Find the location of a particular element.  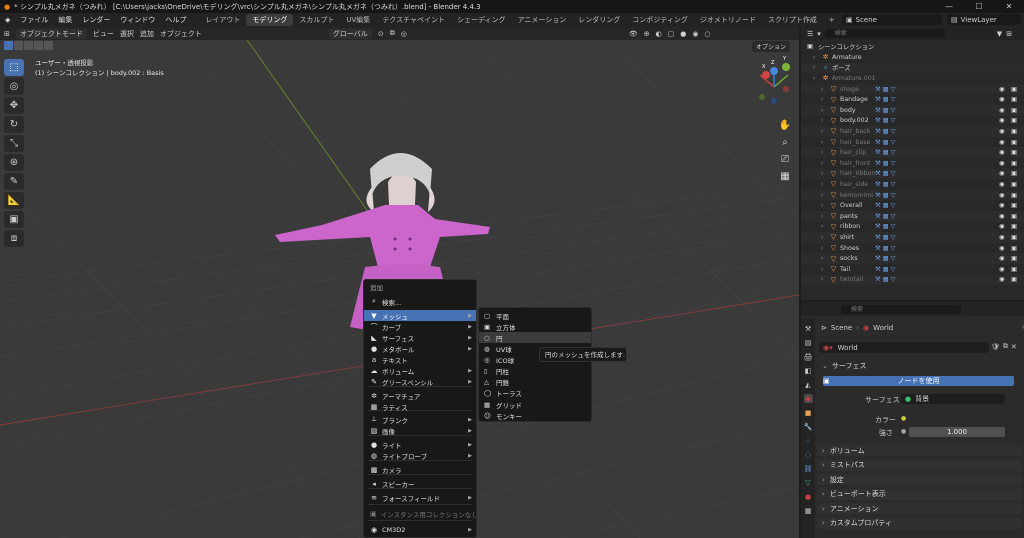

data-tab-icon: ▽ is located at coordinates (808, 482).